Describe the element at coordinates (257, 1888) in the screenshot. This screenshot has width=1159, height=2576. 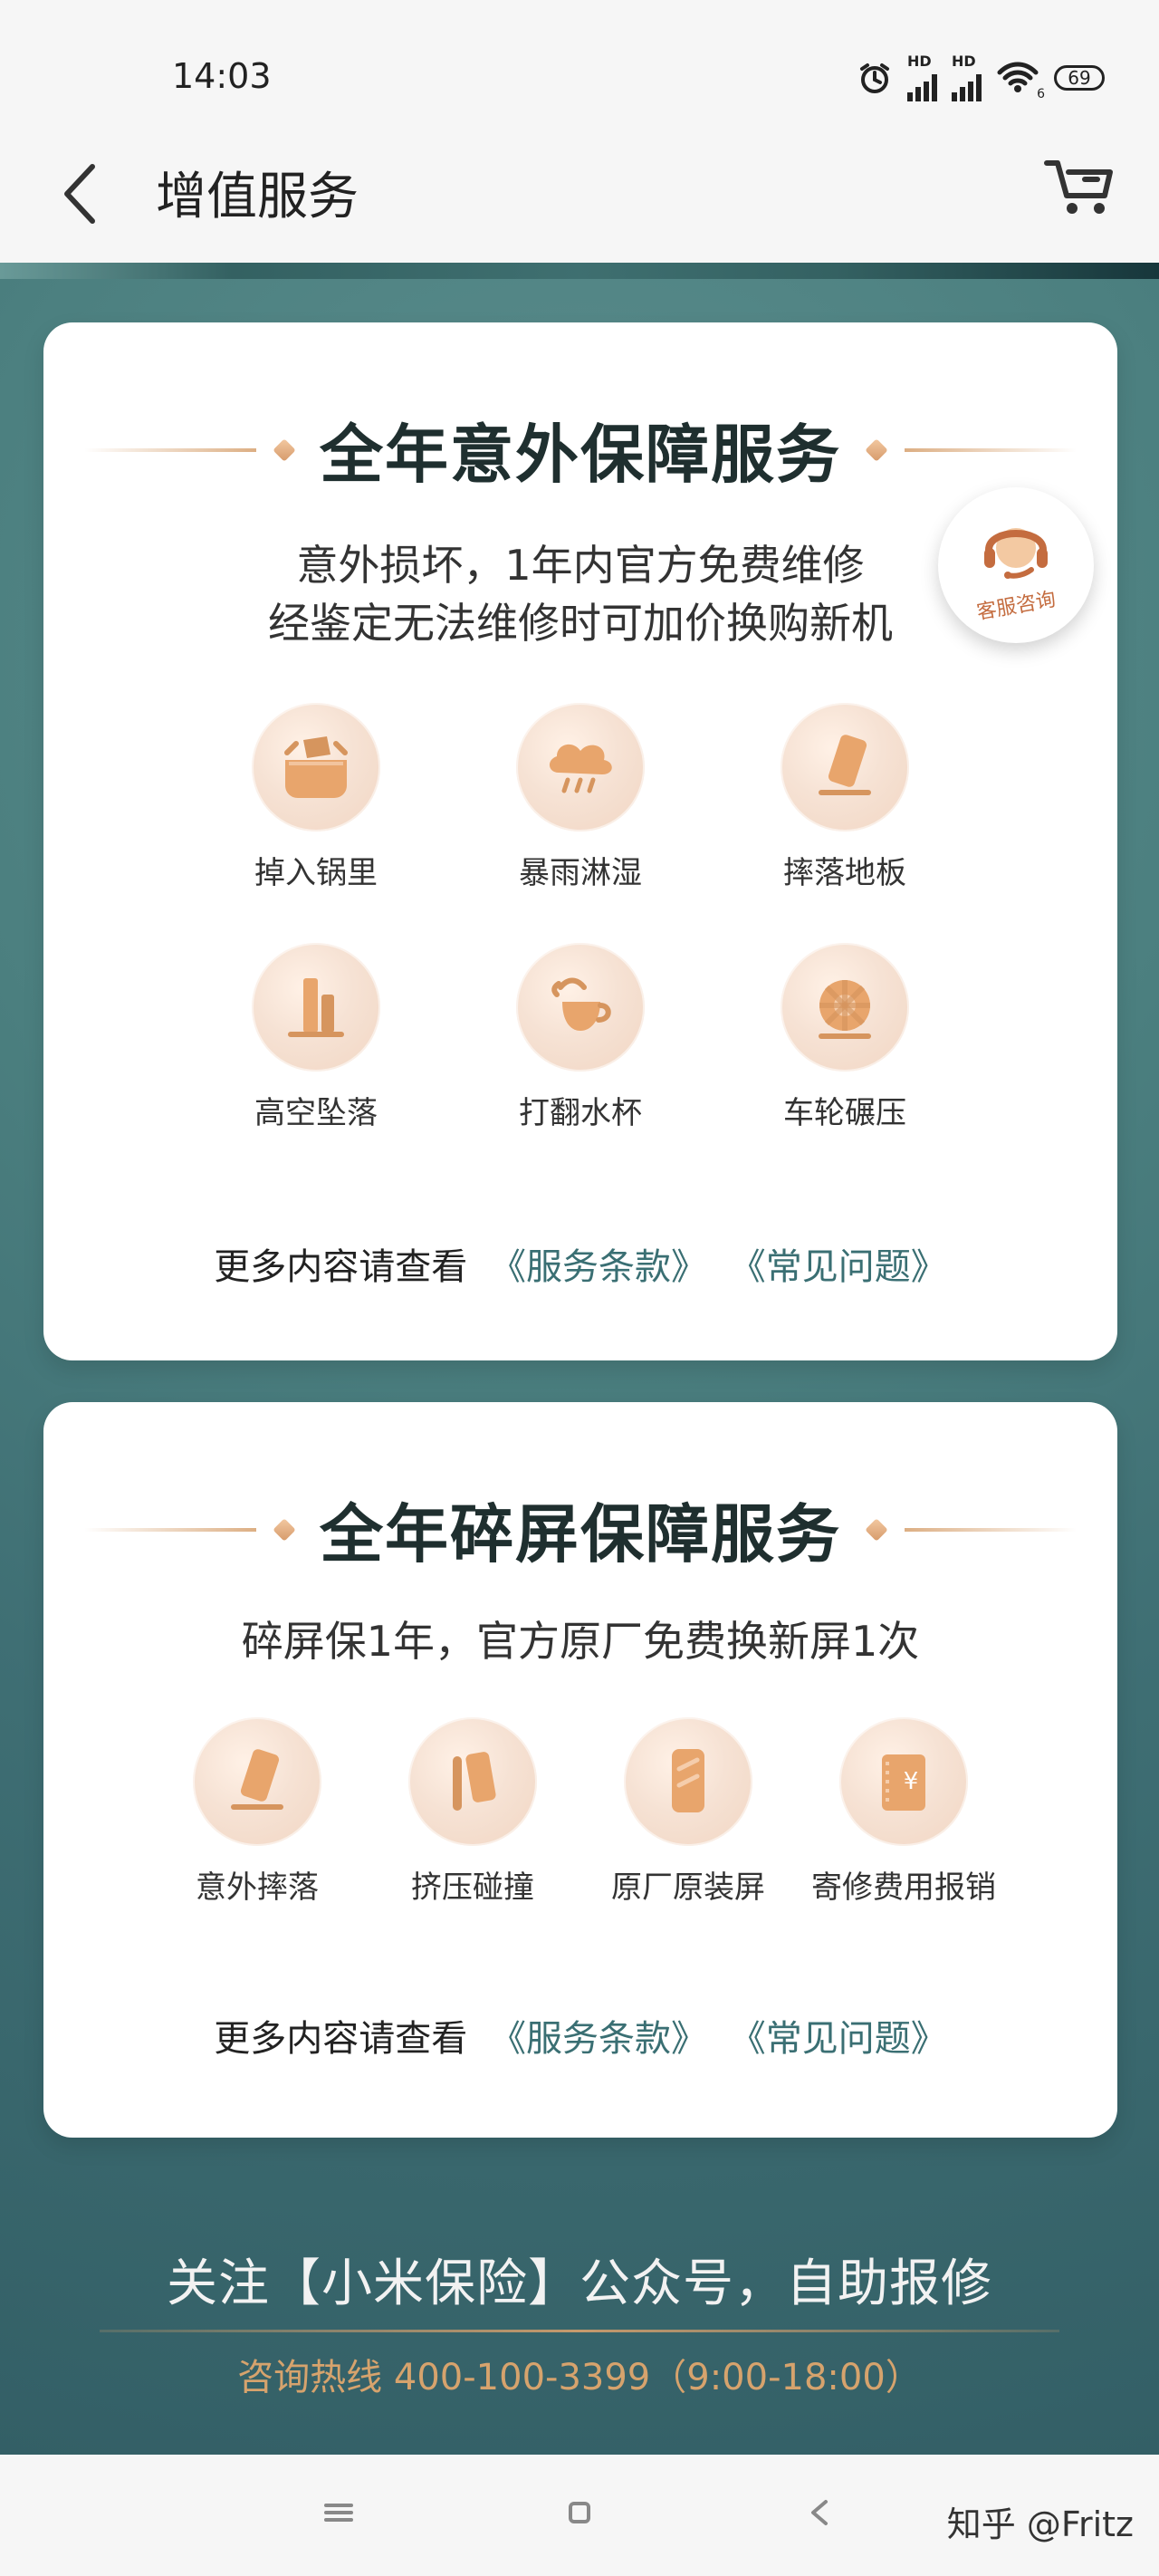
I see `feature-label: 意外摔落` at that location.